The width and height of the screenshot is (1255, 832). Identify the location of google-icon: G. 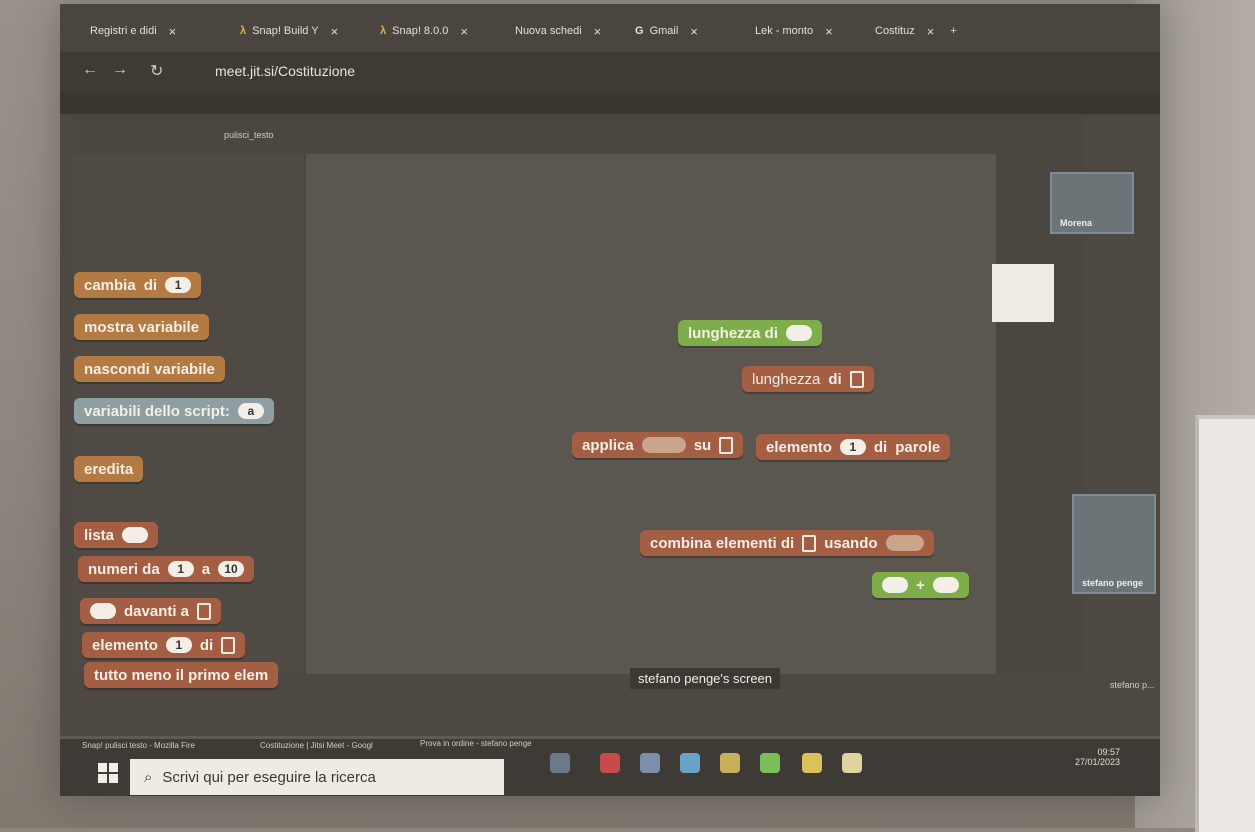
(639, 31).